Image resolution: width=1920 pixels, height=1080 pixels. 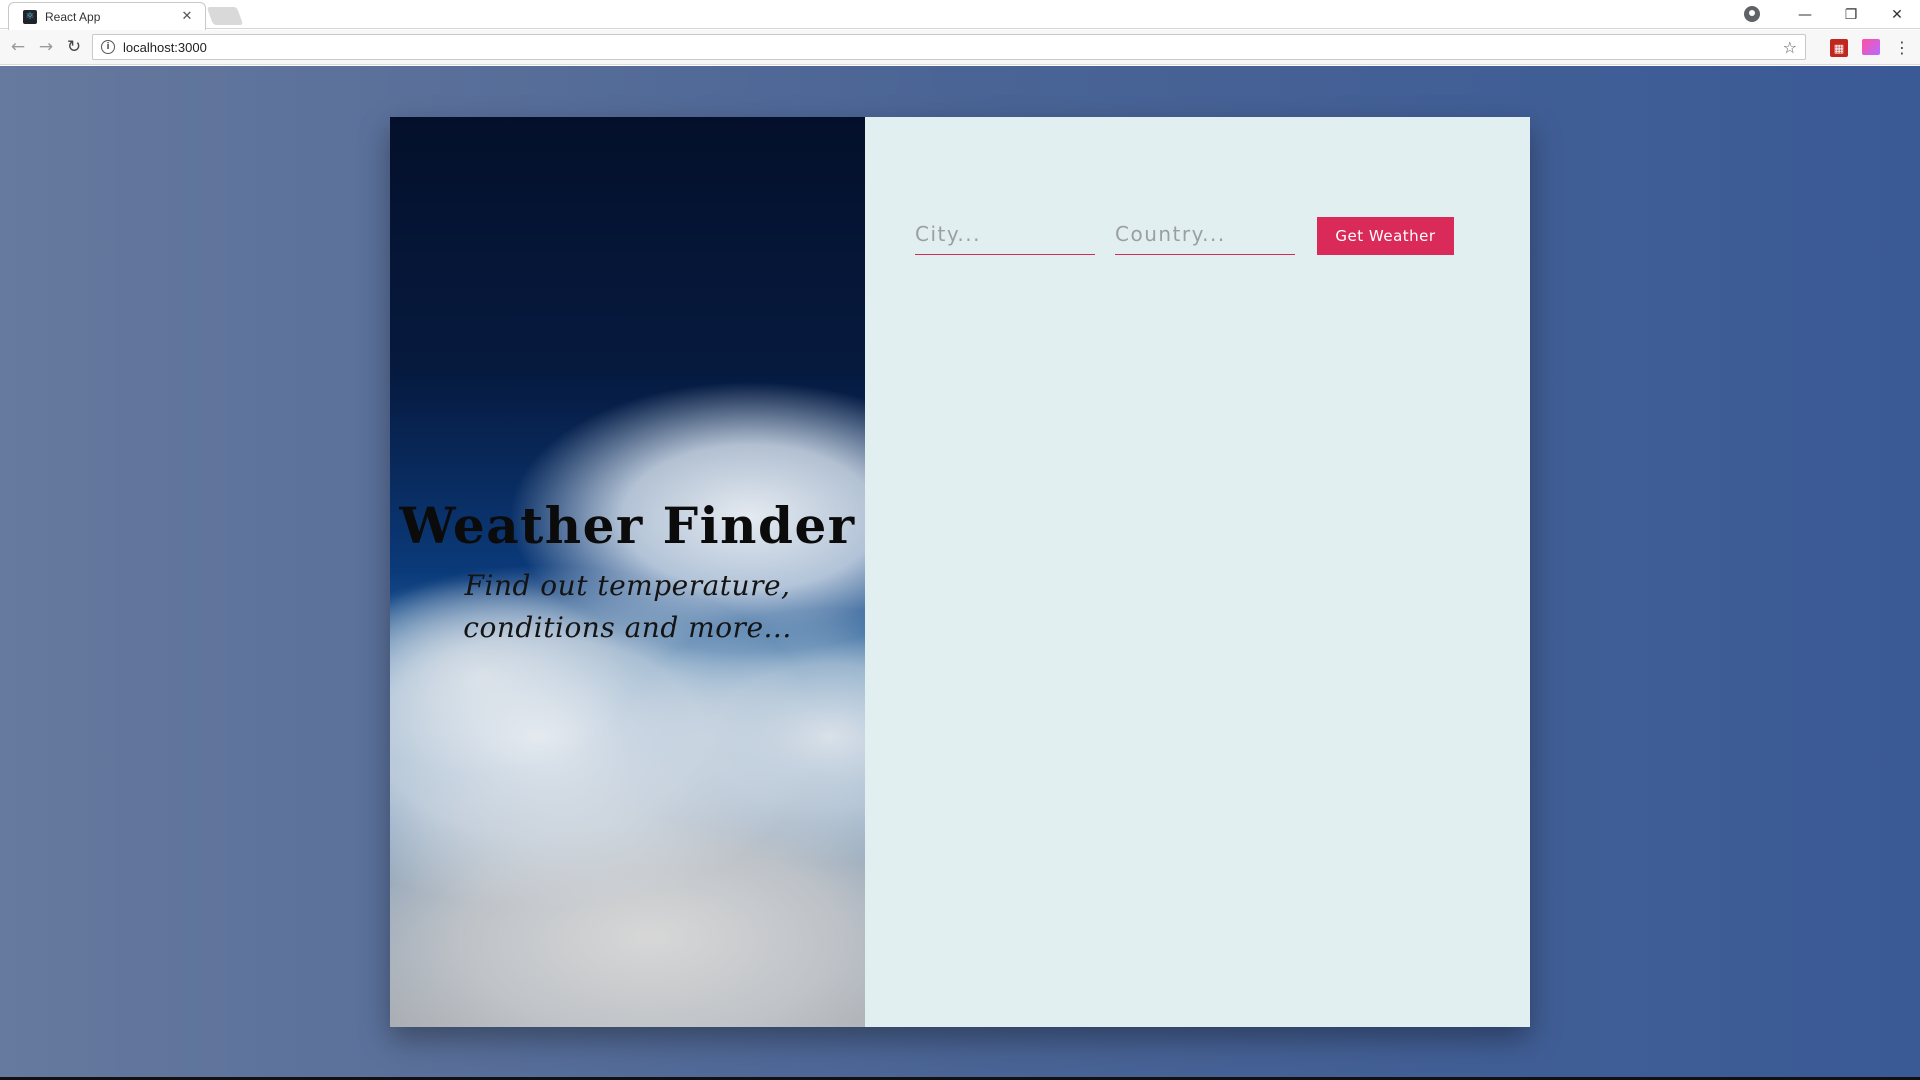 What do you see at coordinates (1205, 236) in the screenshot?
I see `country-input` at bounding box center [1205, 236].